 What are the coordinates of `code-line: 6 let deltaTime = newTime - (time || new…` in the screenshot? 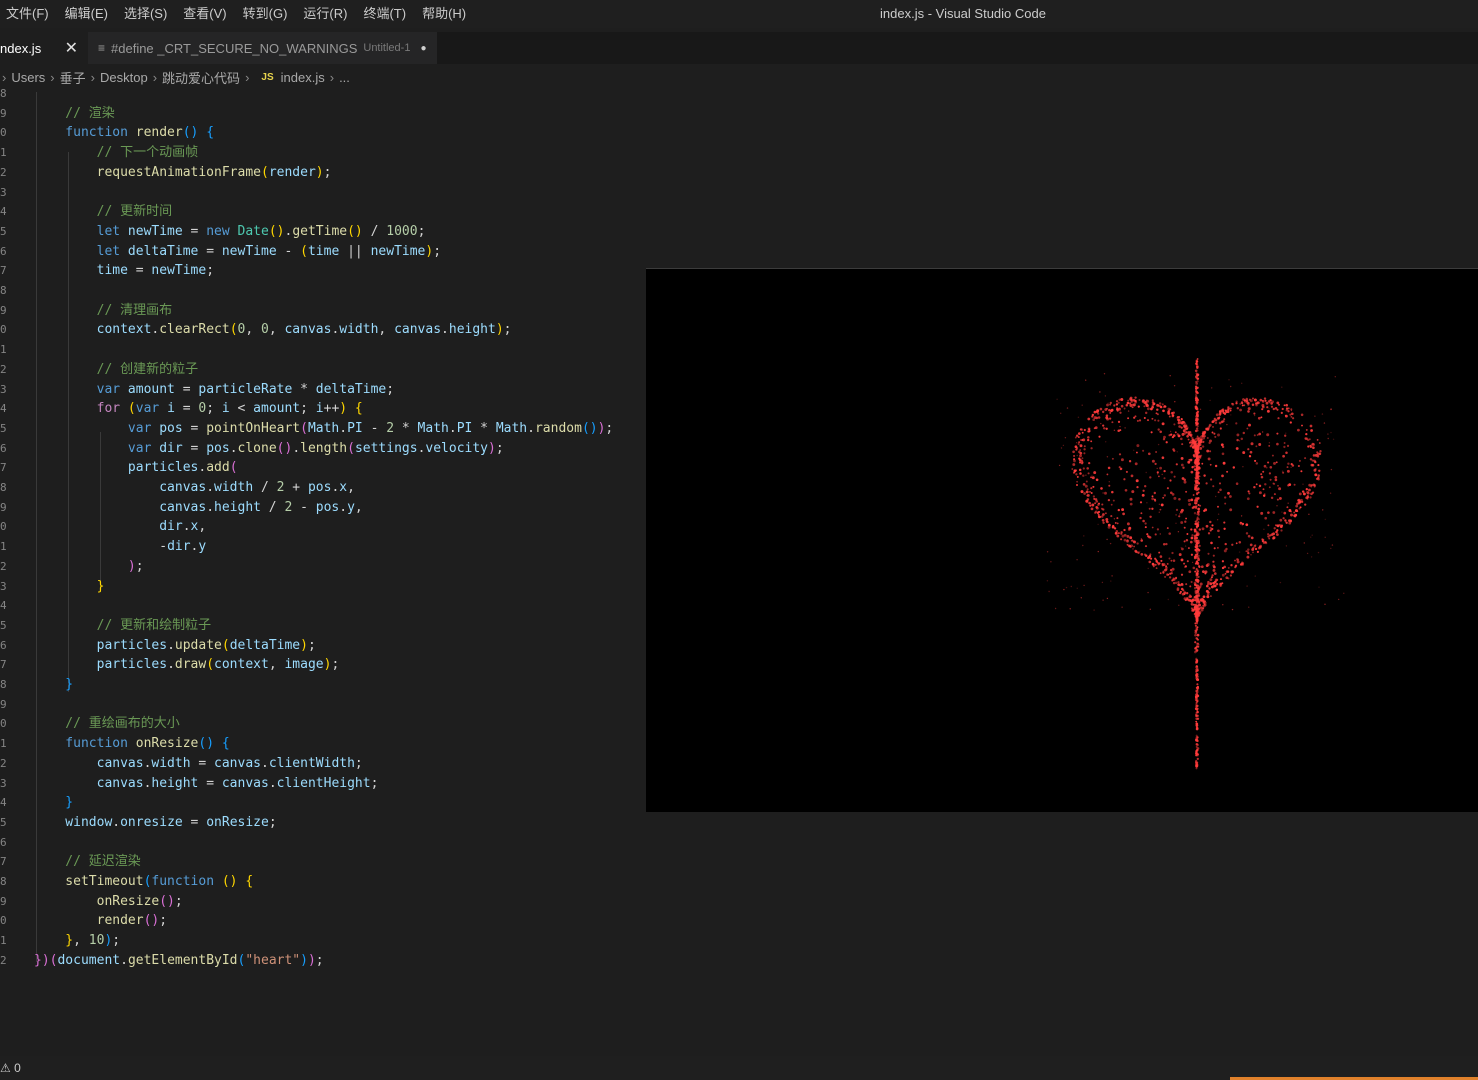 It's located at (323, 252).